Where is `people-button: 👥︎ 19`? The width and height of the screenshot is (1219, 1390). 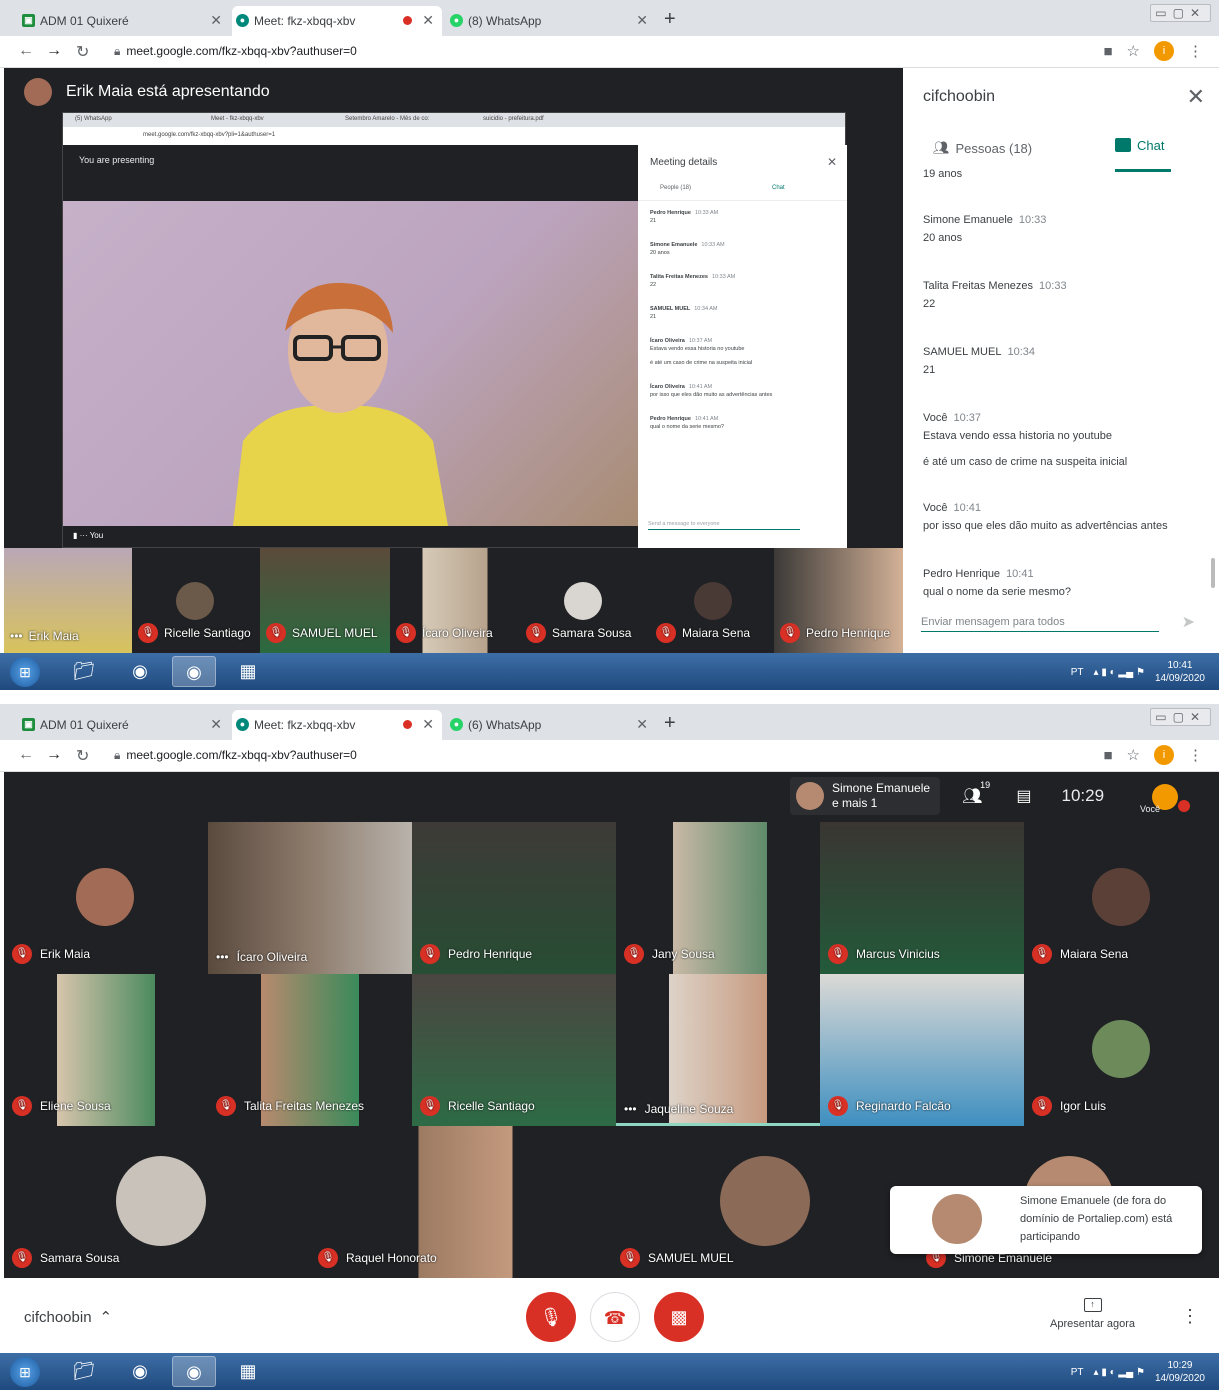 people-button: 👥︎ 19 is located at coordinates (976, 793).